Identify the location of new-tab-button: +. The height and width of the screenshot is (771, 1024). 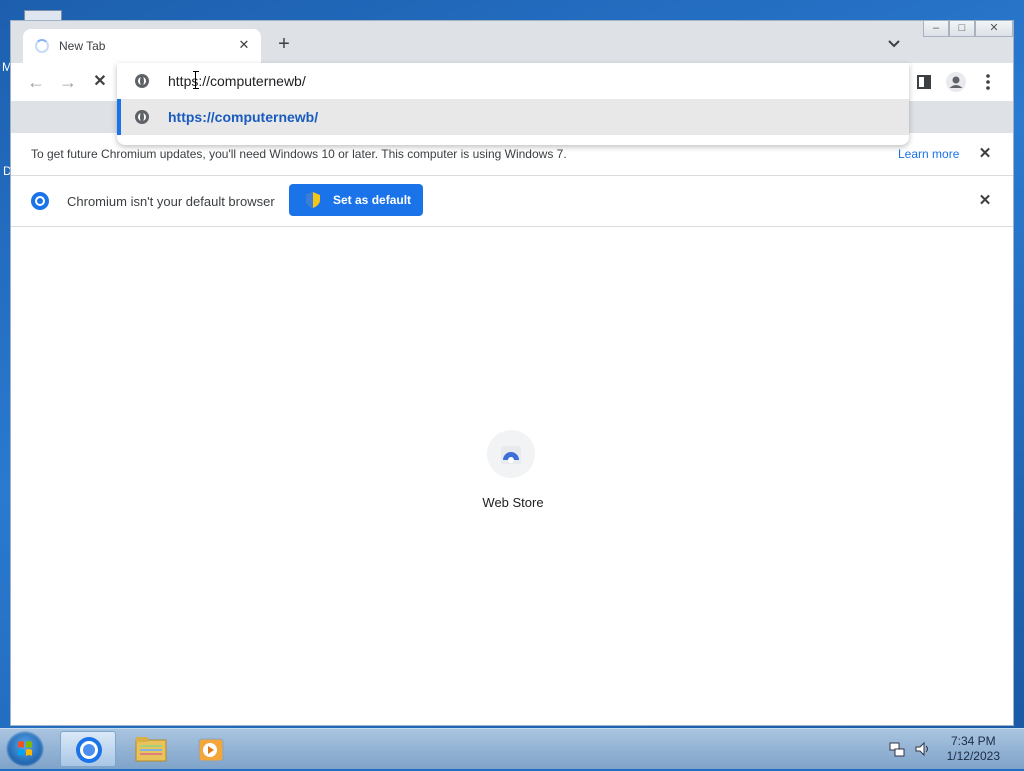
(284, 44).